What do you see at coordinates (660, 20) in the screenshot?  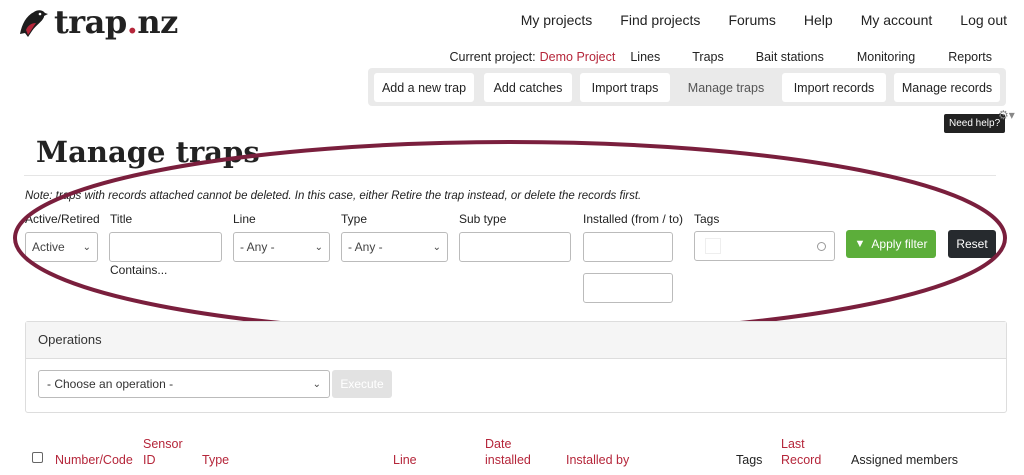 I see `nav-find-projects: Find projects` at bounding box center [660, 20].